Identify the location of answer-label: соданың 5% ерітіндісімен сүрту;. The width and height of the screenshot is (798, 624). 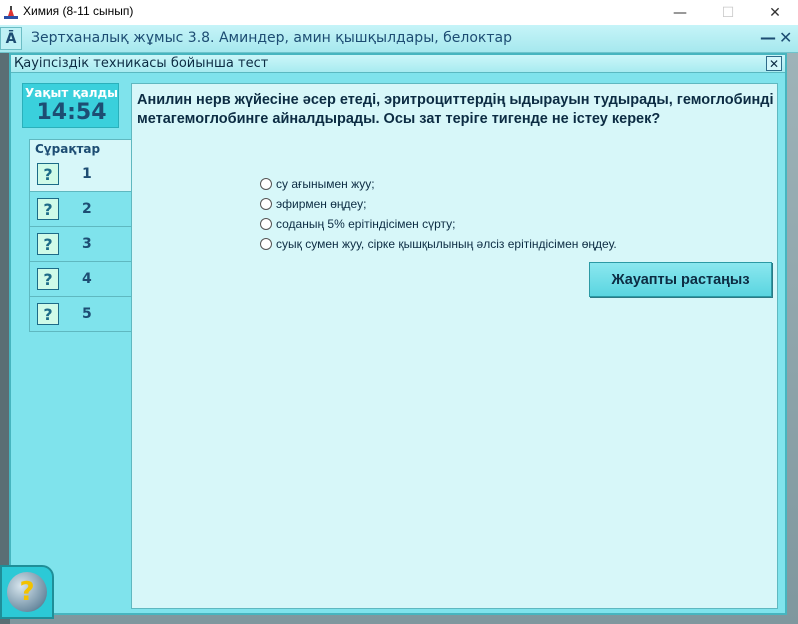
(366, 224).